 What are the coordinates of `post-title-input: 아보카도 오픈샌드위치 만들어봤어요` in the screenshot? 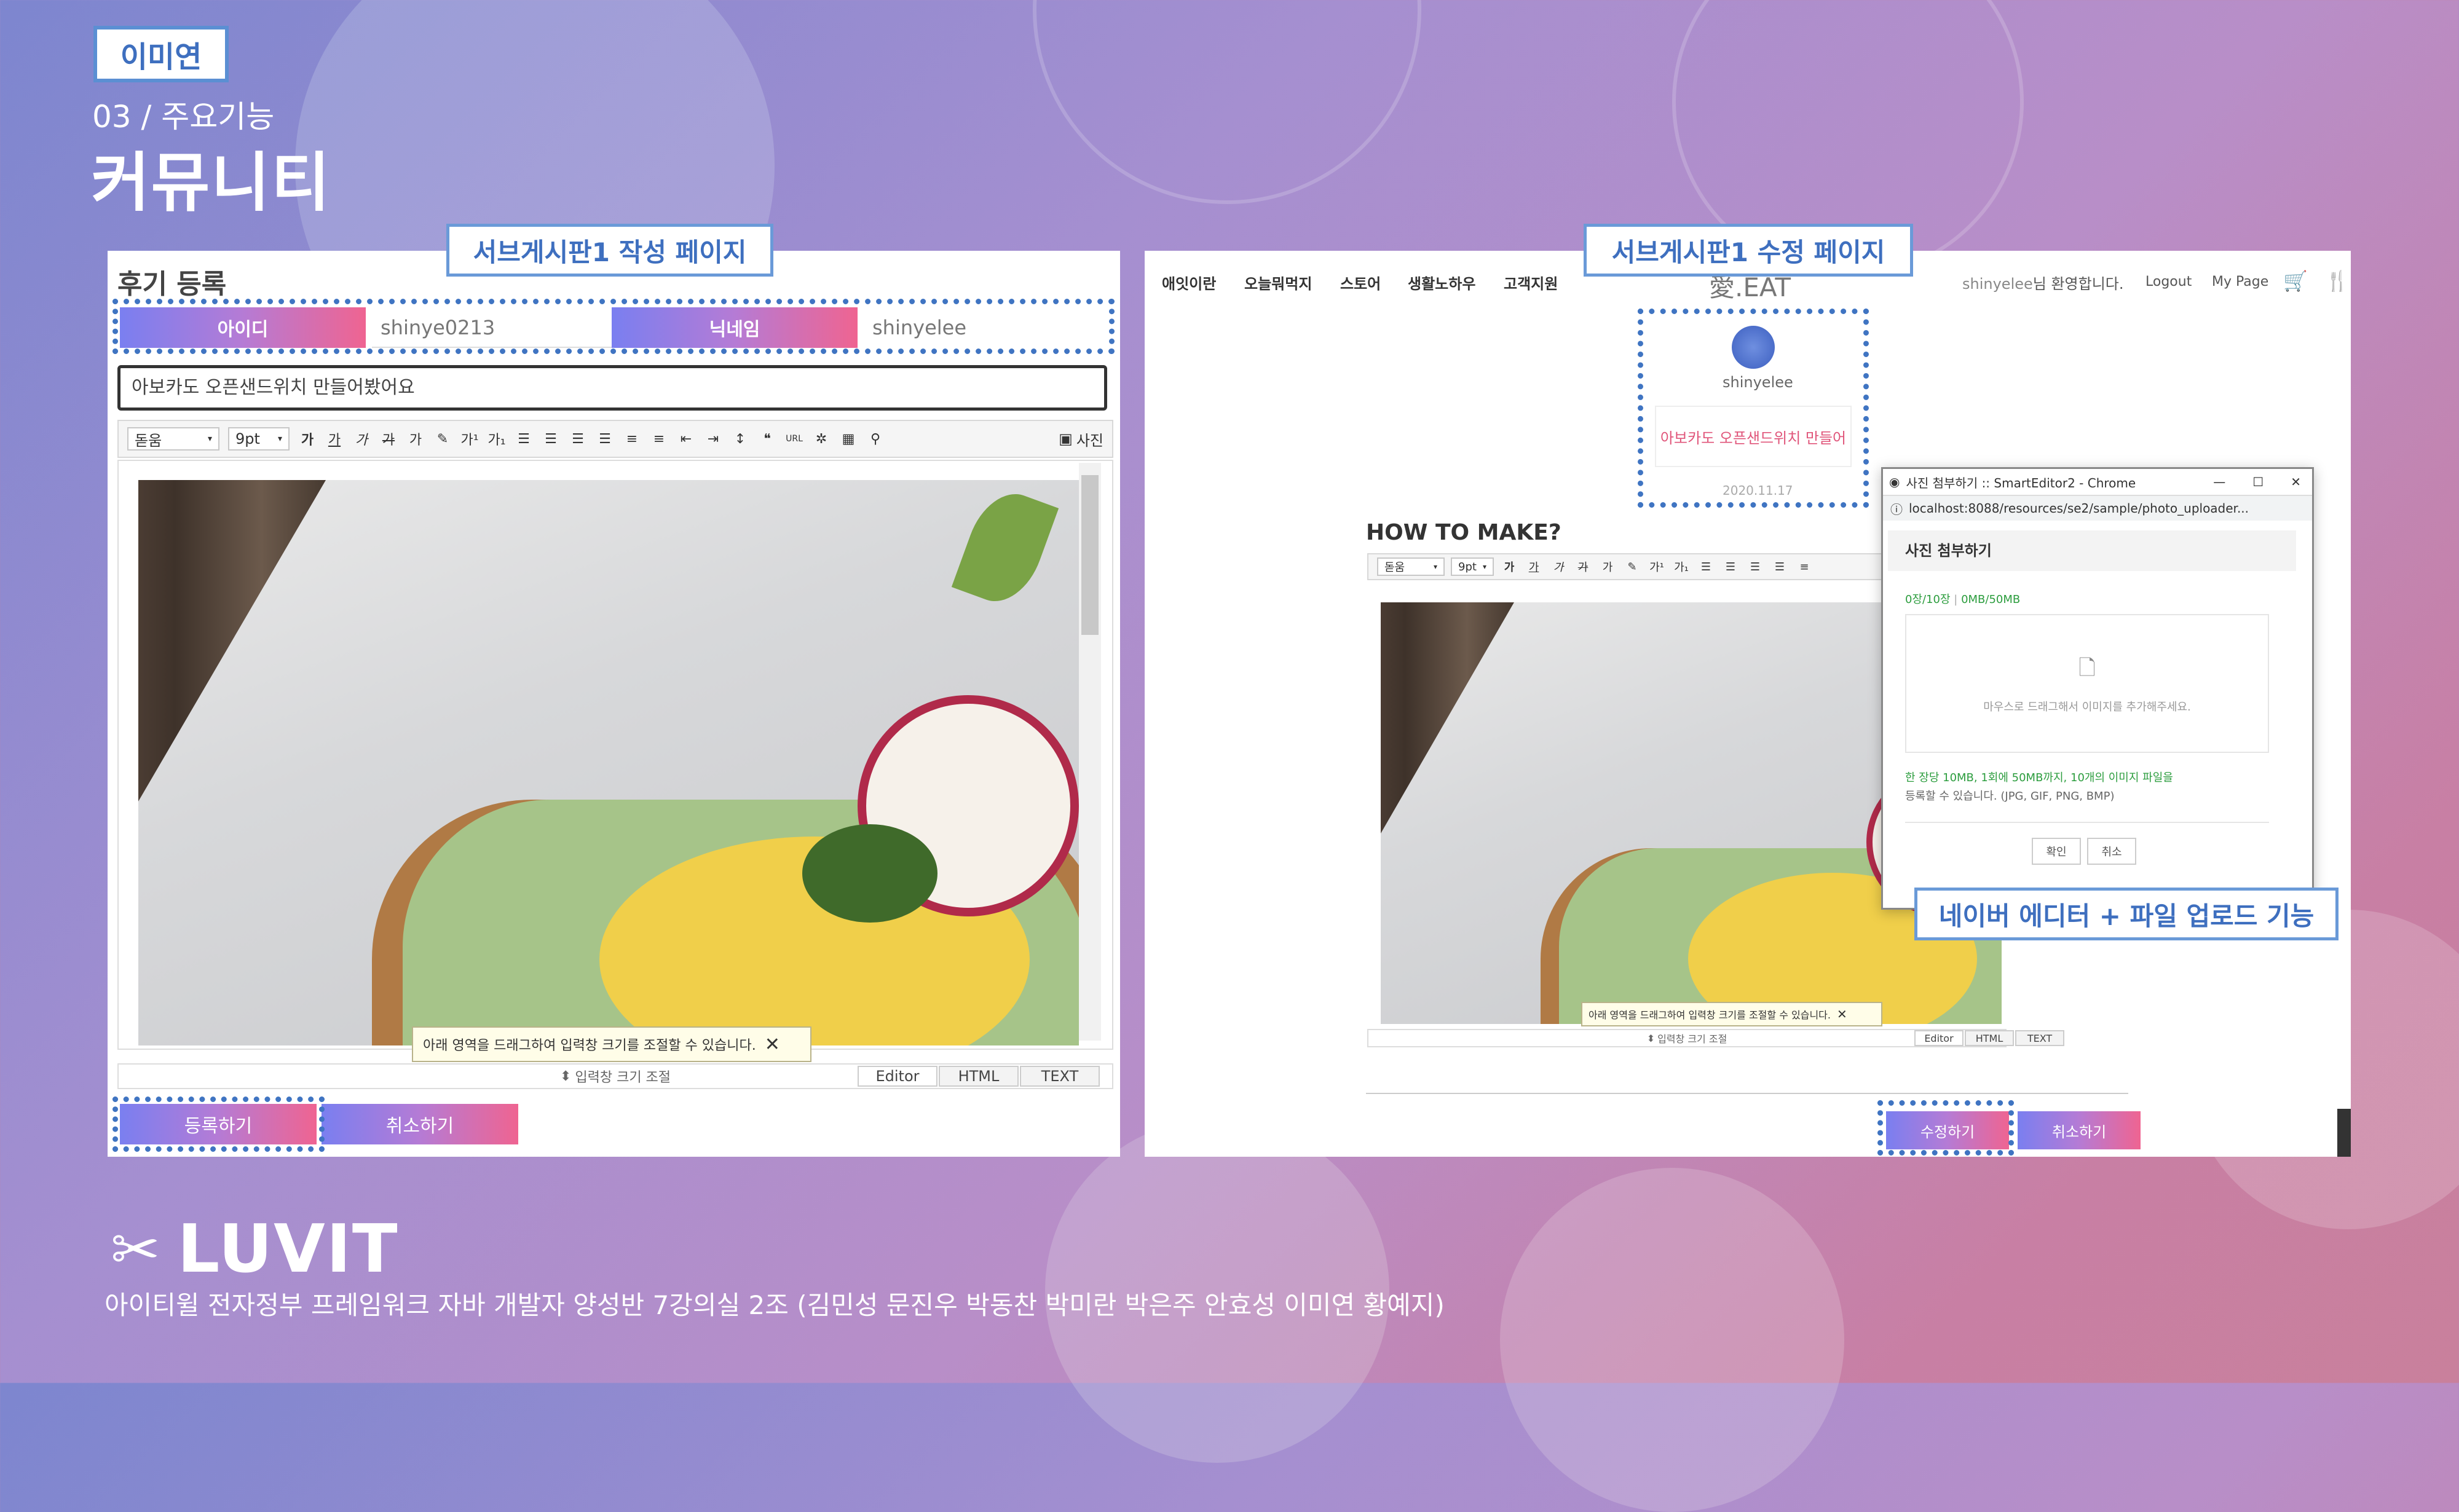 It's located at (612, 388).